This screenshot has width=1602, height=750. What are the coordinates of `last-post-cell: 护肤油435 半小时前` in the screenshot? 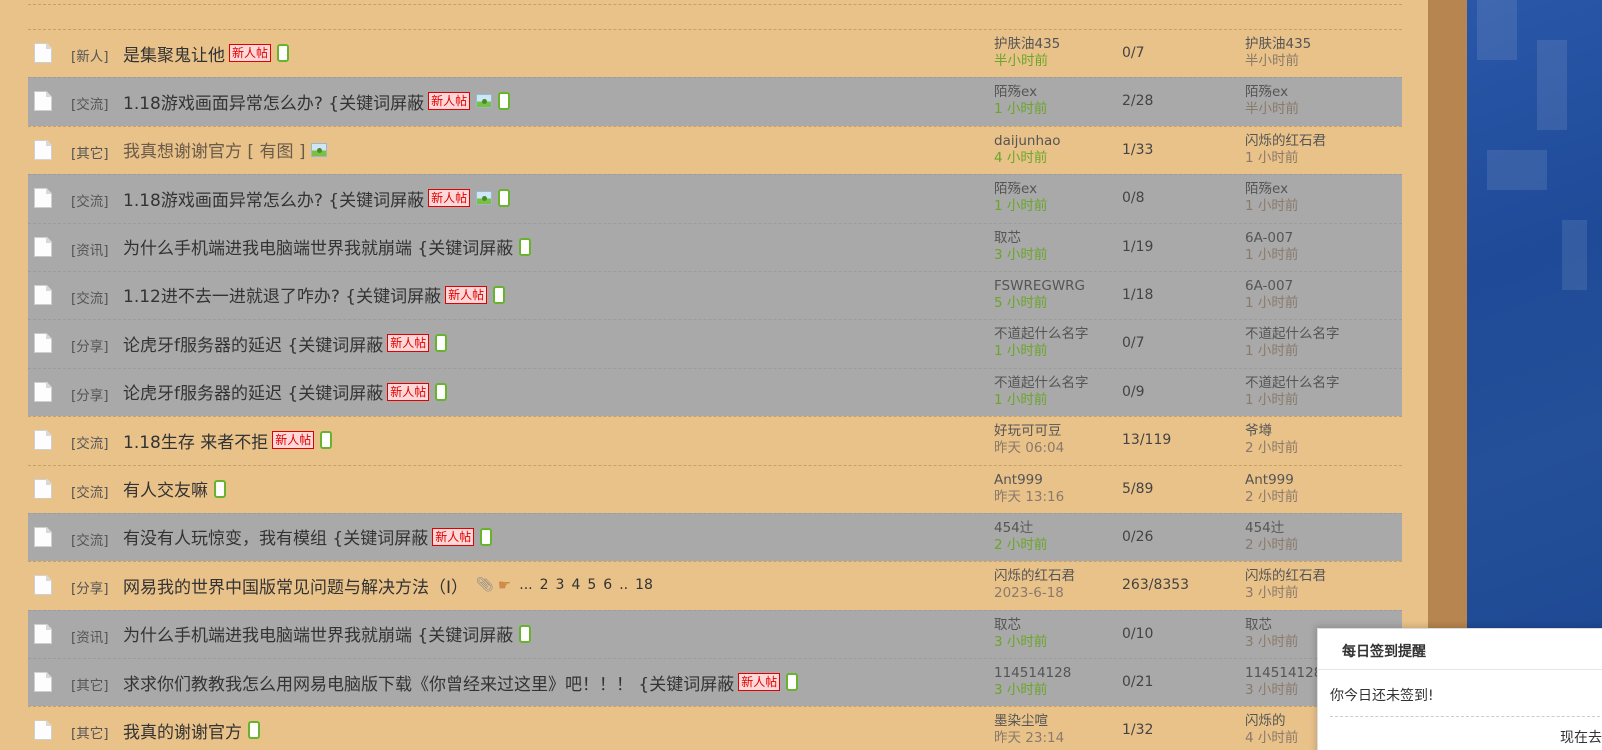 It's located at (1278, 53).